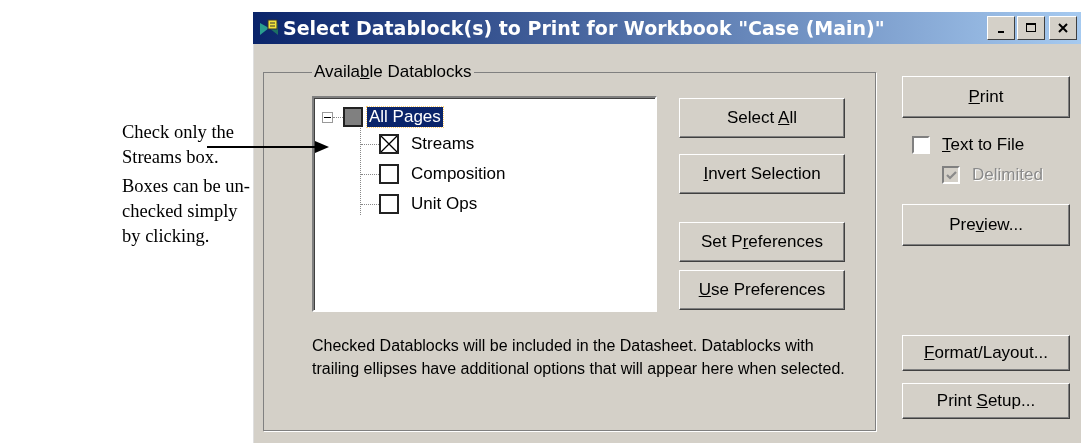  Describe the element at coordinates (1001, 28) in the screenshot. I see `minimize-button` at that location.